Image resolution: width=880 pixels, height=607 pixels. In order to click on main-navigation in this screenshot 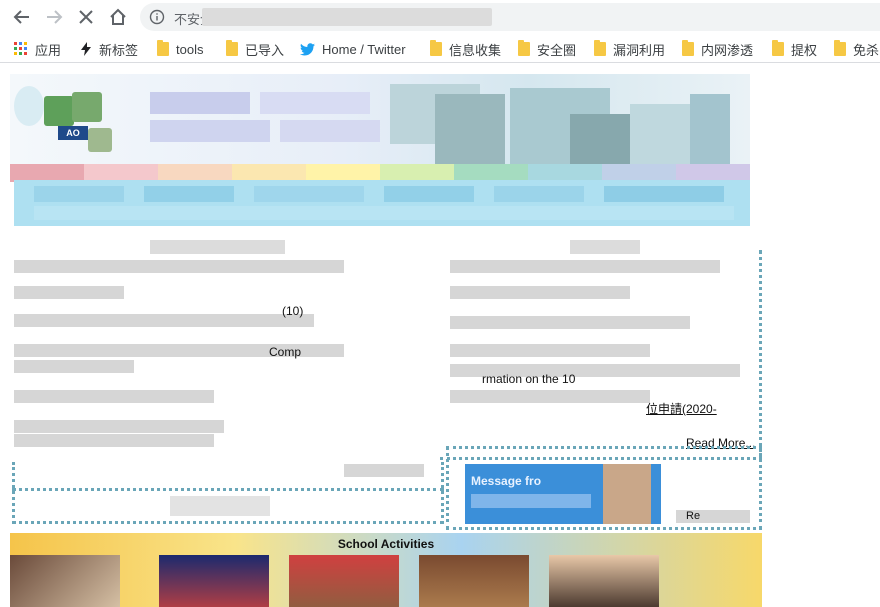, I will do `click(382, 203)`.